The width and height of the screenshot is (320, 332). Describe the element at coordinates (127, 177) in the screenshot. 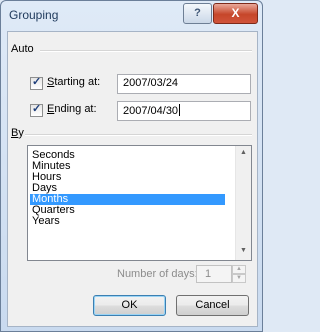

I see `list-item-hours: Hours` at that location.